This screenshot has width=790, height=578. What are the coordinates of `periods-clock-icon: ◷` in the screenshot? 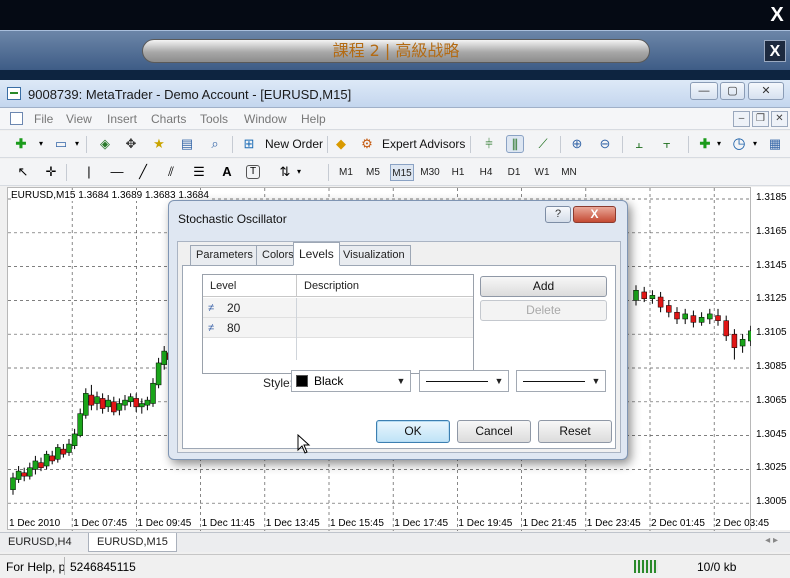 It's located at (739, 144).